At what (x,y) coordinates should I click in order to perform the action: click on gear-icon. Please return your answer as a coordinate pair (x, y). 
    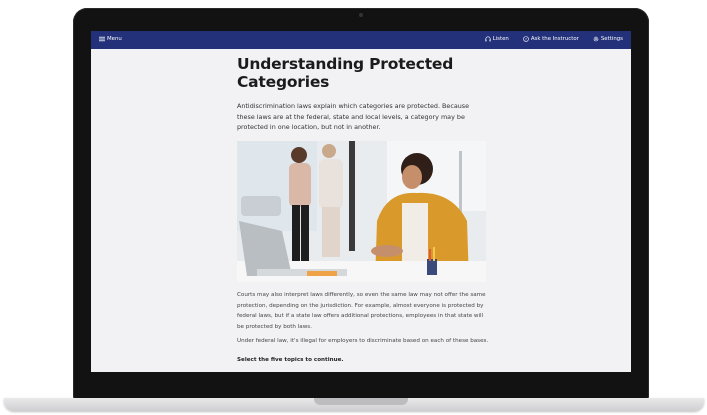
    Looking at the image, I should click on (596, 39).